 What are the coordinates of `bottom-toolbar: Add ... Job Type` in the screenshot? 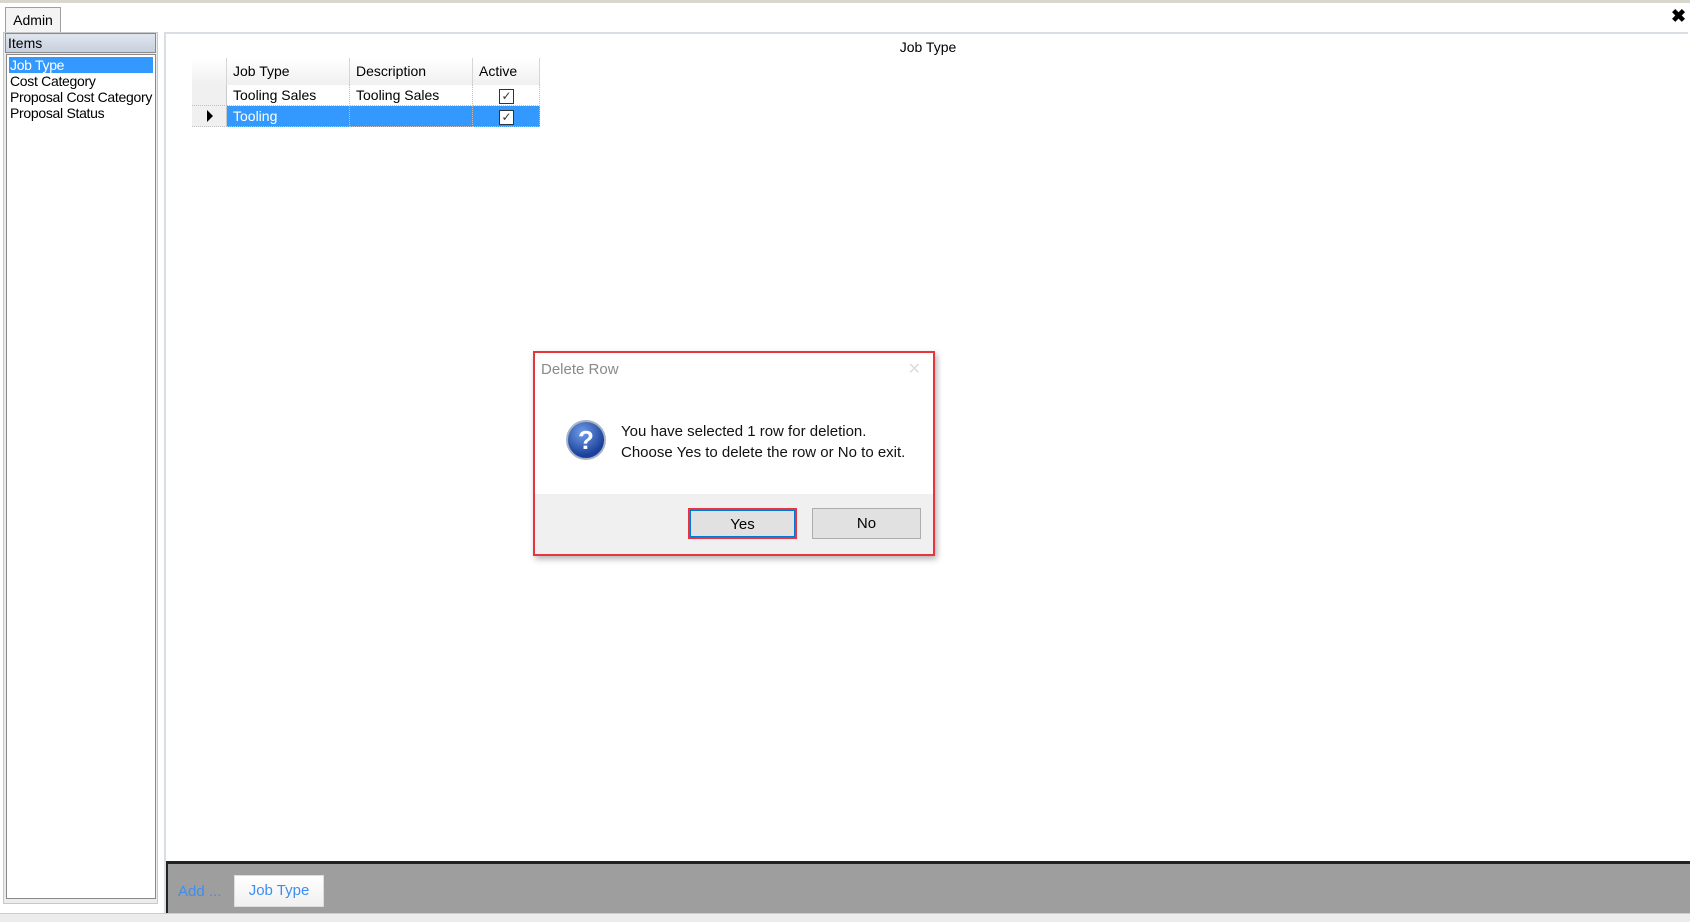 It's located at (928, 887).